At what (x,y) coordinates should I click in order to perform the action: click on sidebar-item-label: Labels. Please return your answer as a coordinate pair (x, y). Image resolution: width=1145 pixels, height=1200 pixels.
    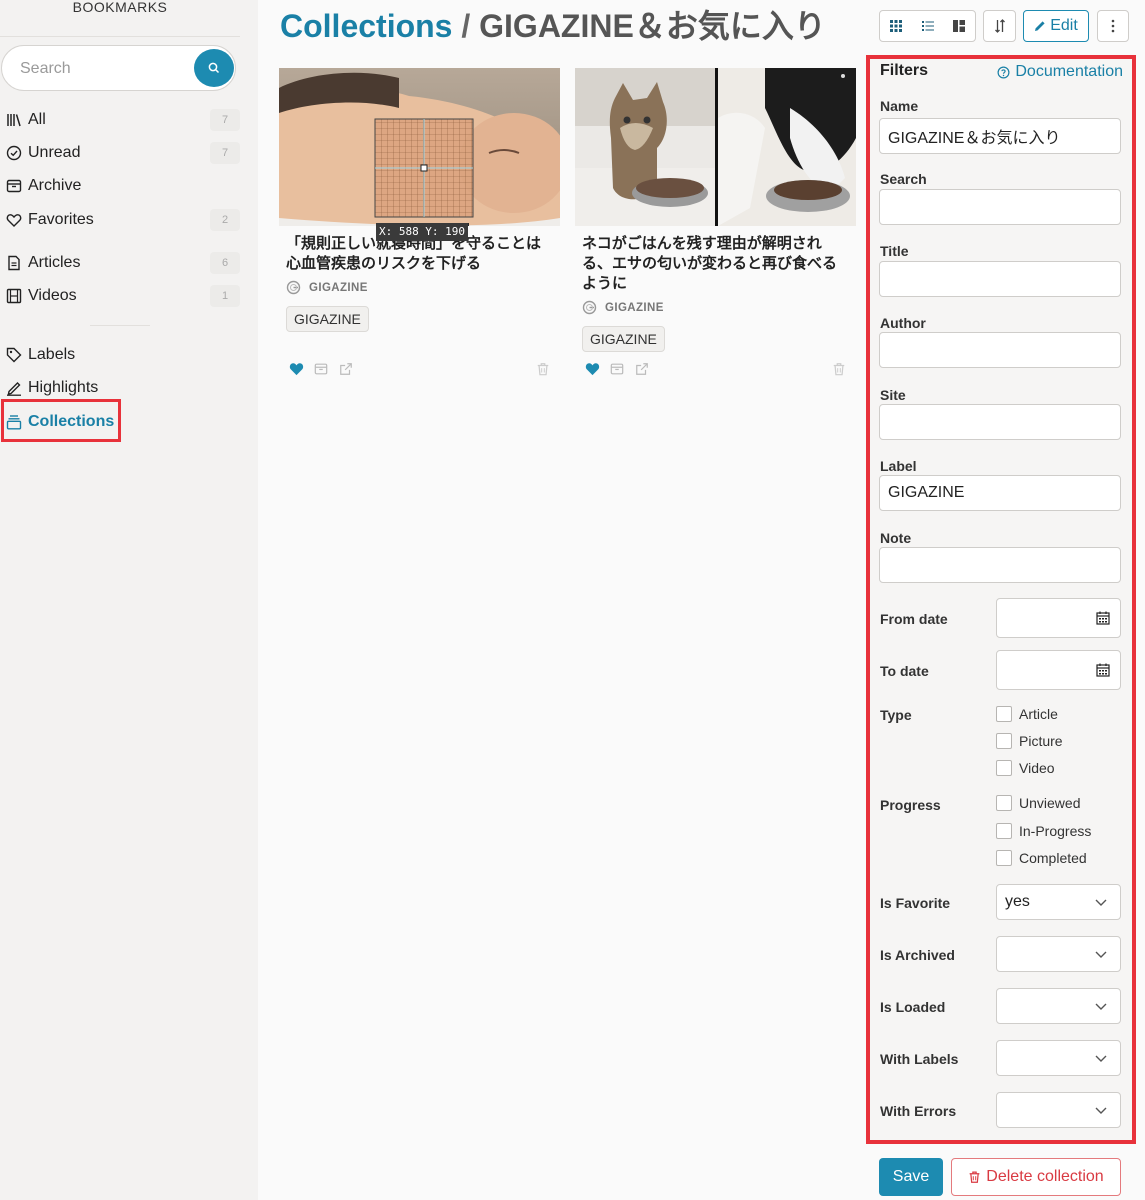
    Looking at the image, I should click on (52, 354).